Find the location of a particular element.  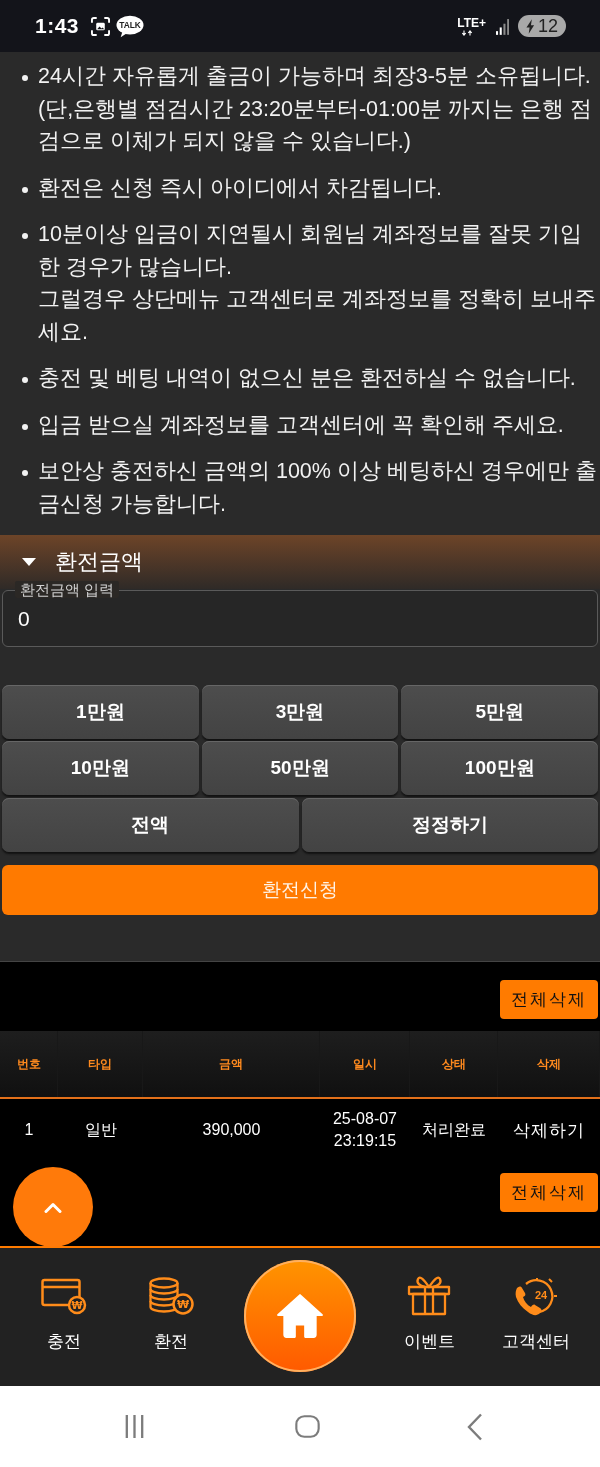

notice-text: 24시간 자유롭게 출금이 가능하며 최장3-5분 소유됩니다. (단,은행별 점검시간 23:20분부터-01:00분 까지는 은행 점검으로 이체가 되지 않을 수 있습니다.) is located at coordinates (315, 109).